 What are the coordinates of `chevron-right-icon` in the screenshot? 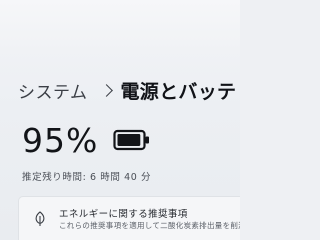 It's located at (106, 90).